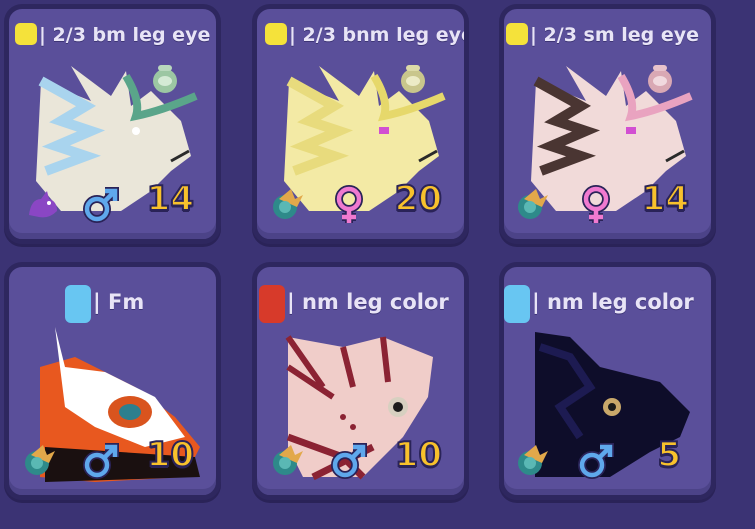 The image size is (755, 529). What do you see at coordinates (615, 35) in the screenshot?
I see `pet-card-label: | 2/3 sm leg eye` at bounding box center [615, 35].